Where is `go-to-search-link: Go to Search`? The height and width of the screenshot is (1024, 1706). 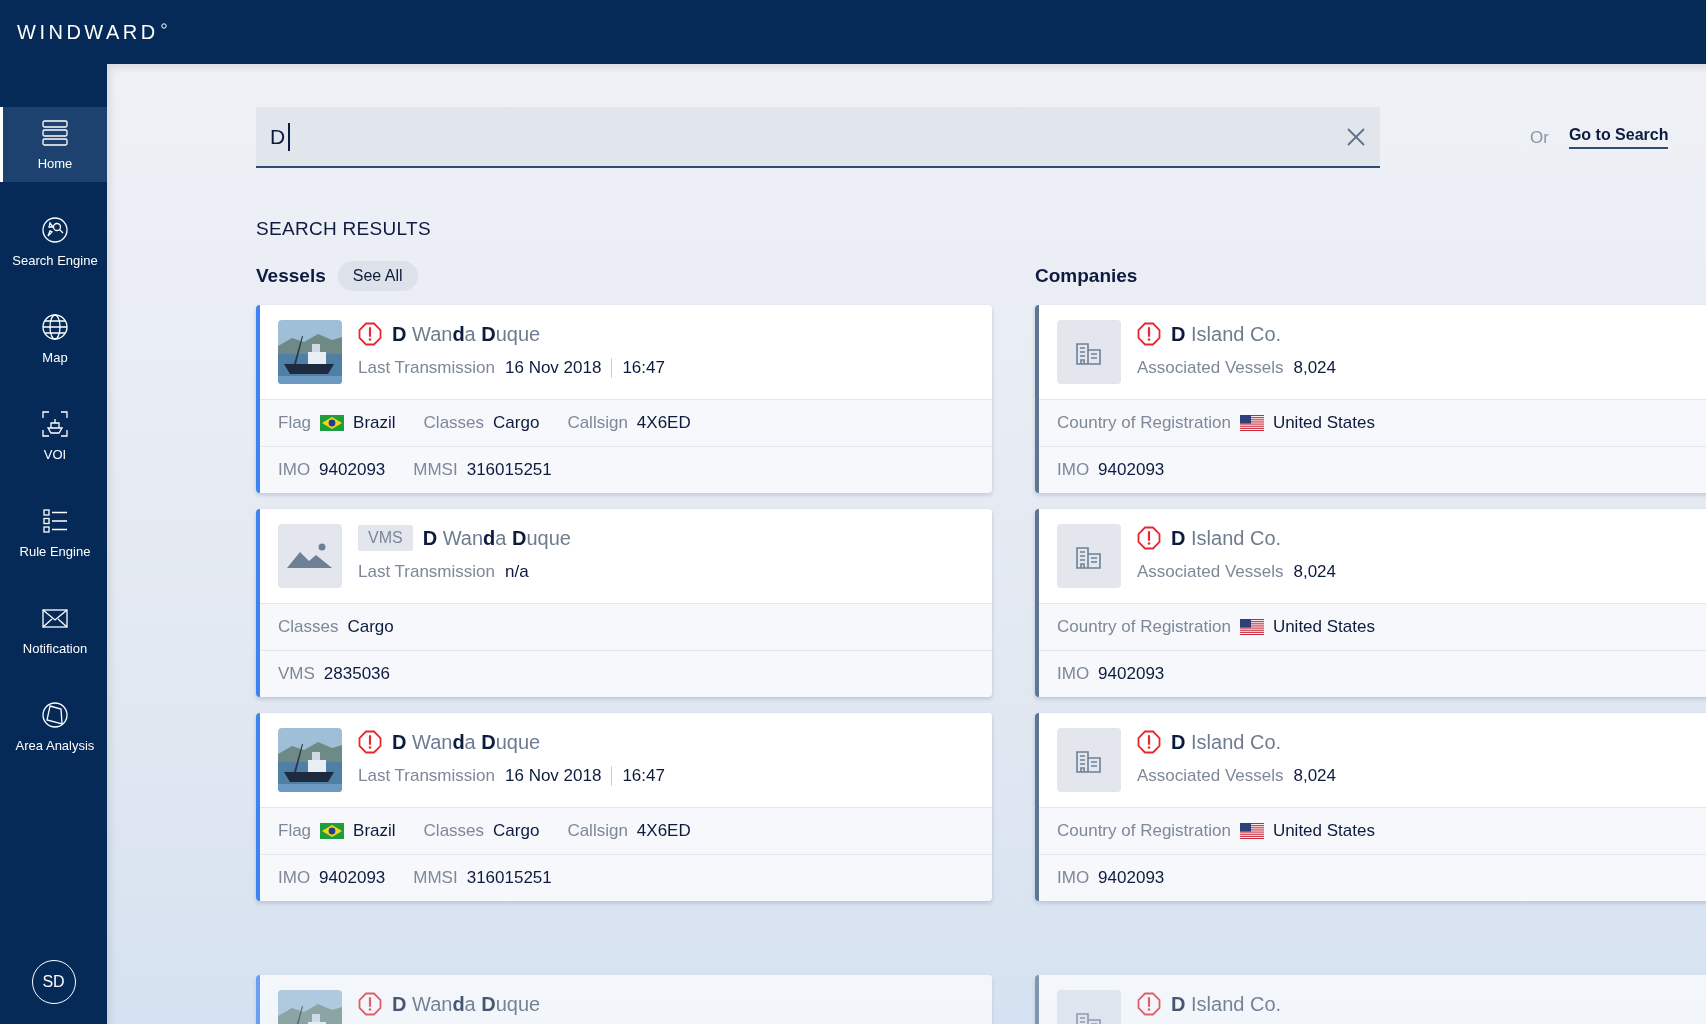
go-to-search-link: Go to Search is located at coordinates (1618, 137).